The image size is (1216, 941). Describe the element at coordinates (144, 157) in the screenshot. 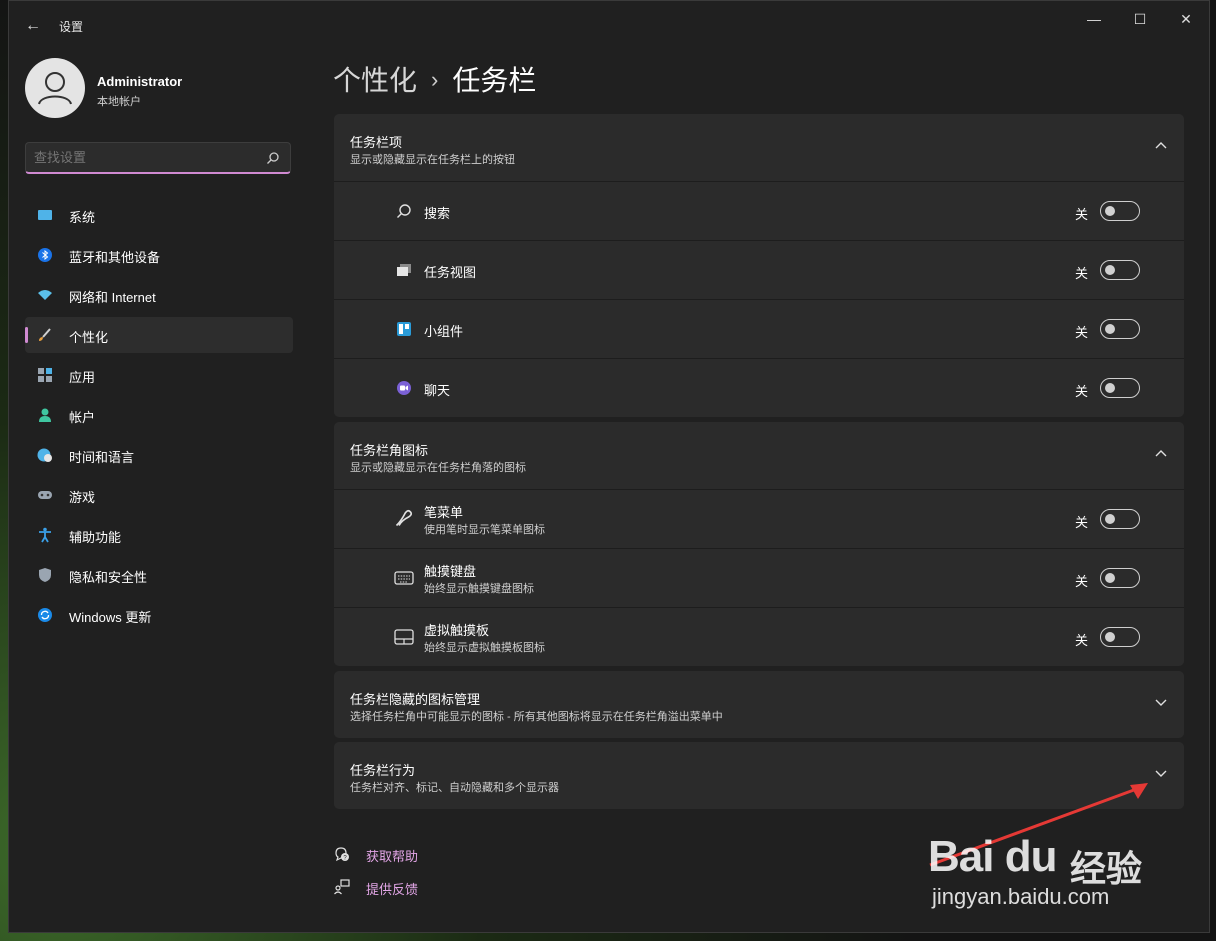

I see `search-input` at that location.